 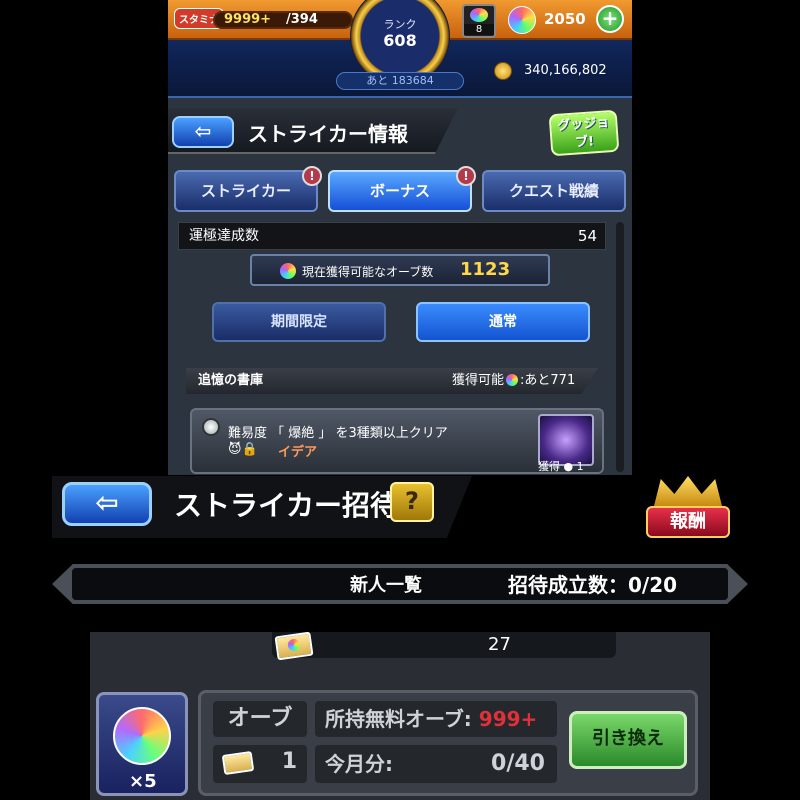 What do you see at coordinates (593, 585) in the screenshot?
I see `invite-count: 招待成立数：0/20` at bounding box center [593, 585].